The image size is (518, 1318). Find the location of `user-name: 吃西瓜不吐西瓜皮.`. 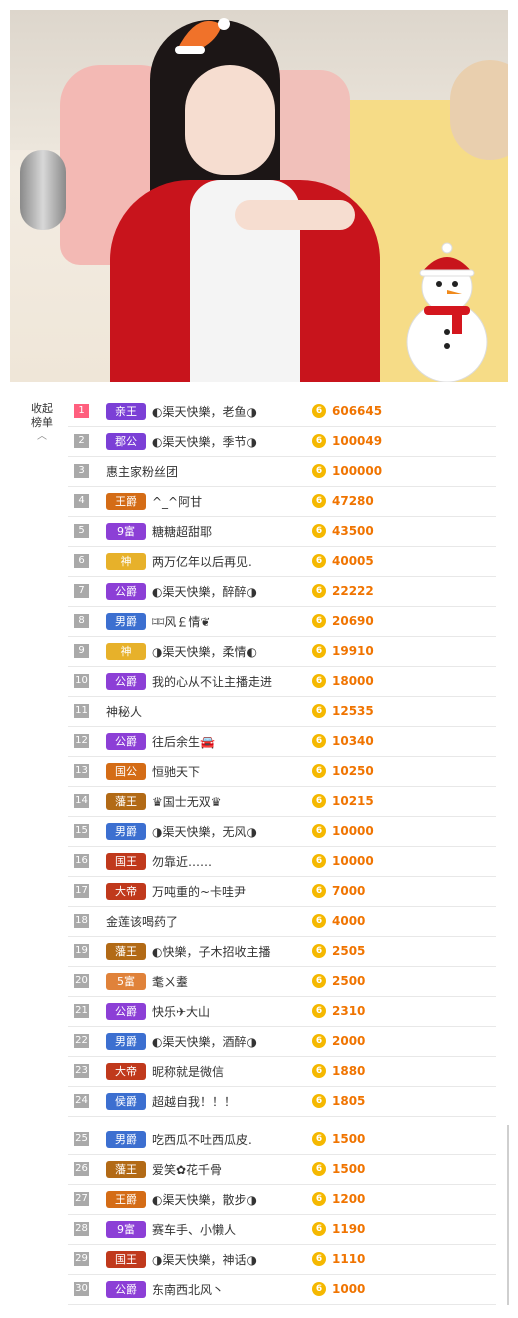

user-name: 吃西瓜不吐西瓜皮. is located at coordinates (202, 1140).